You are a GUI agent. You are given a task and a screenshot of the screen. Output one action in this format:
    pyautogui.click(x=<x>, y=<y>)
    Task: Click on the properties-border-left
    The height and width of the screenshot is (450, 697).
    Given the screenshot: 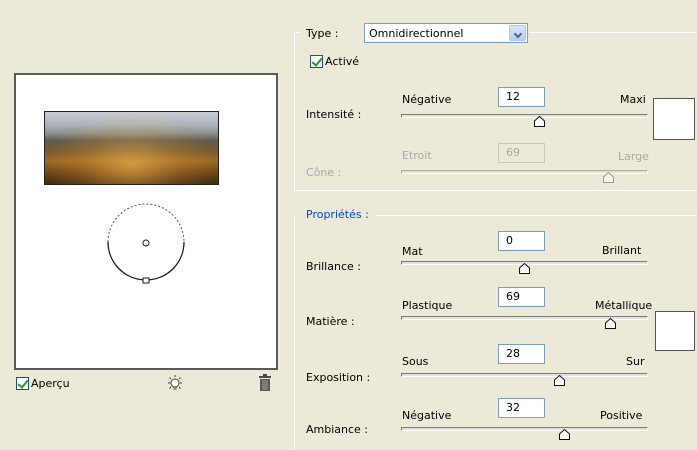 What is the action you would take?
    pyautogui.click(x=294, y=332)
    